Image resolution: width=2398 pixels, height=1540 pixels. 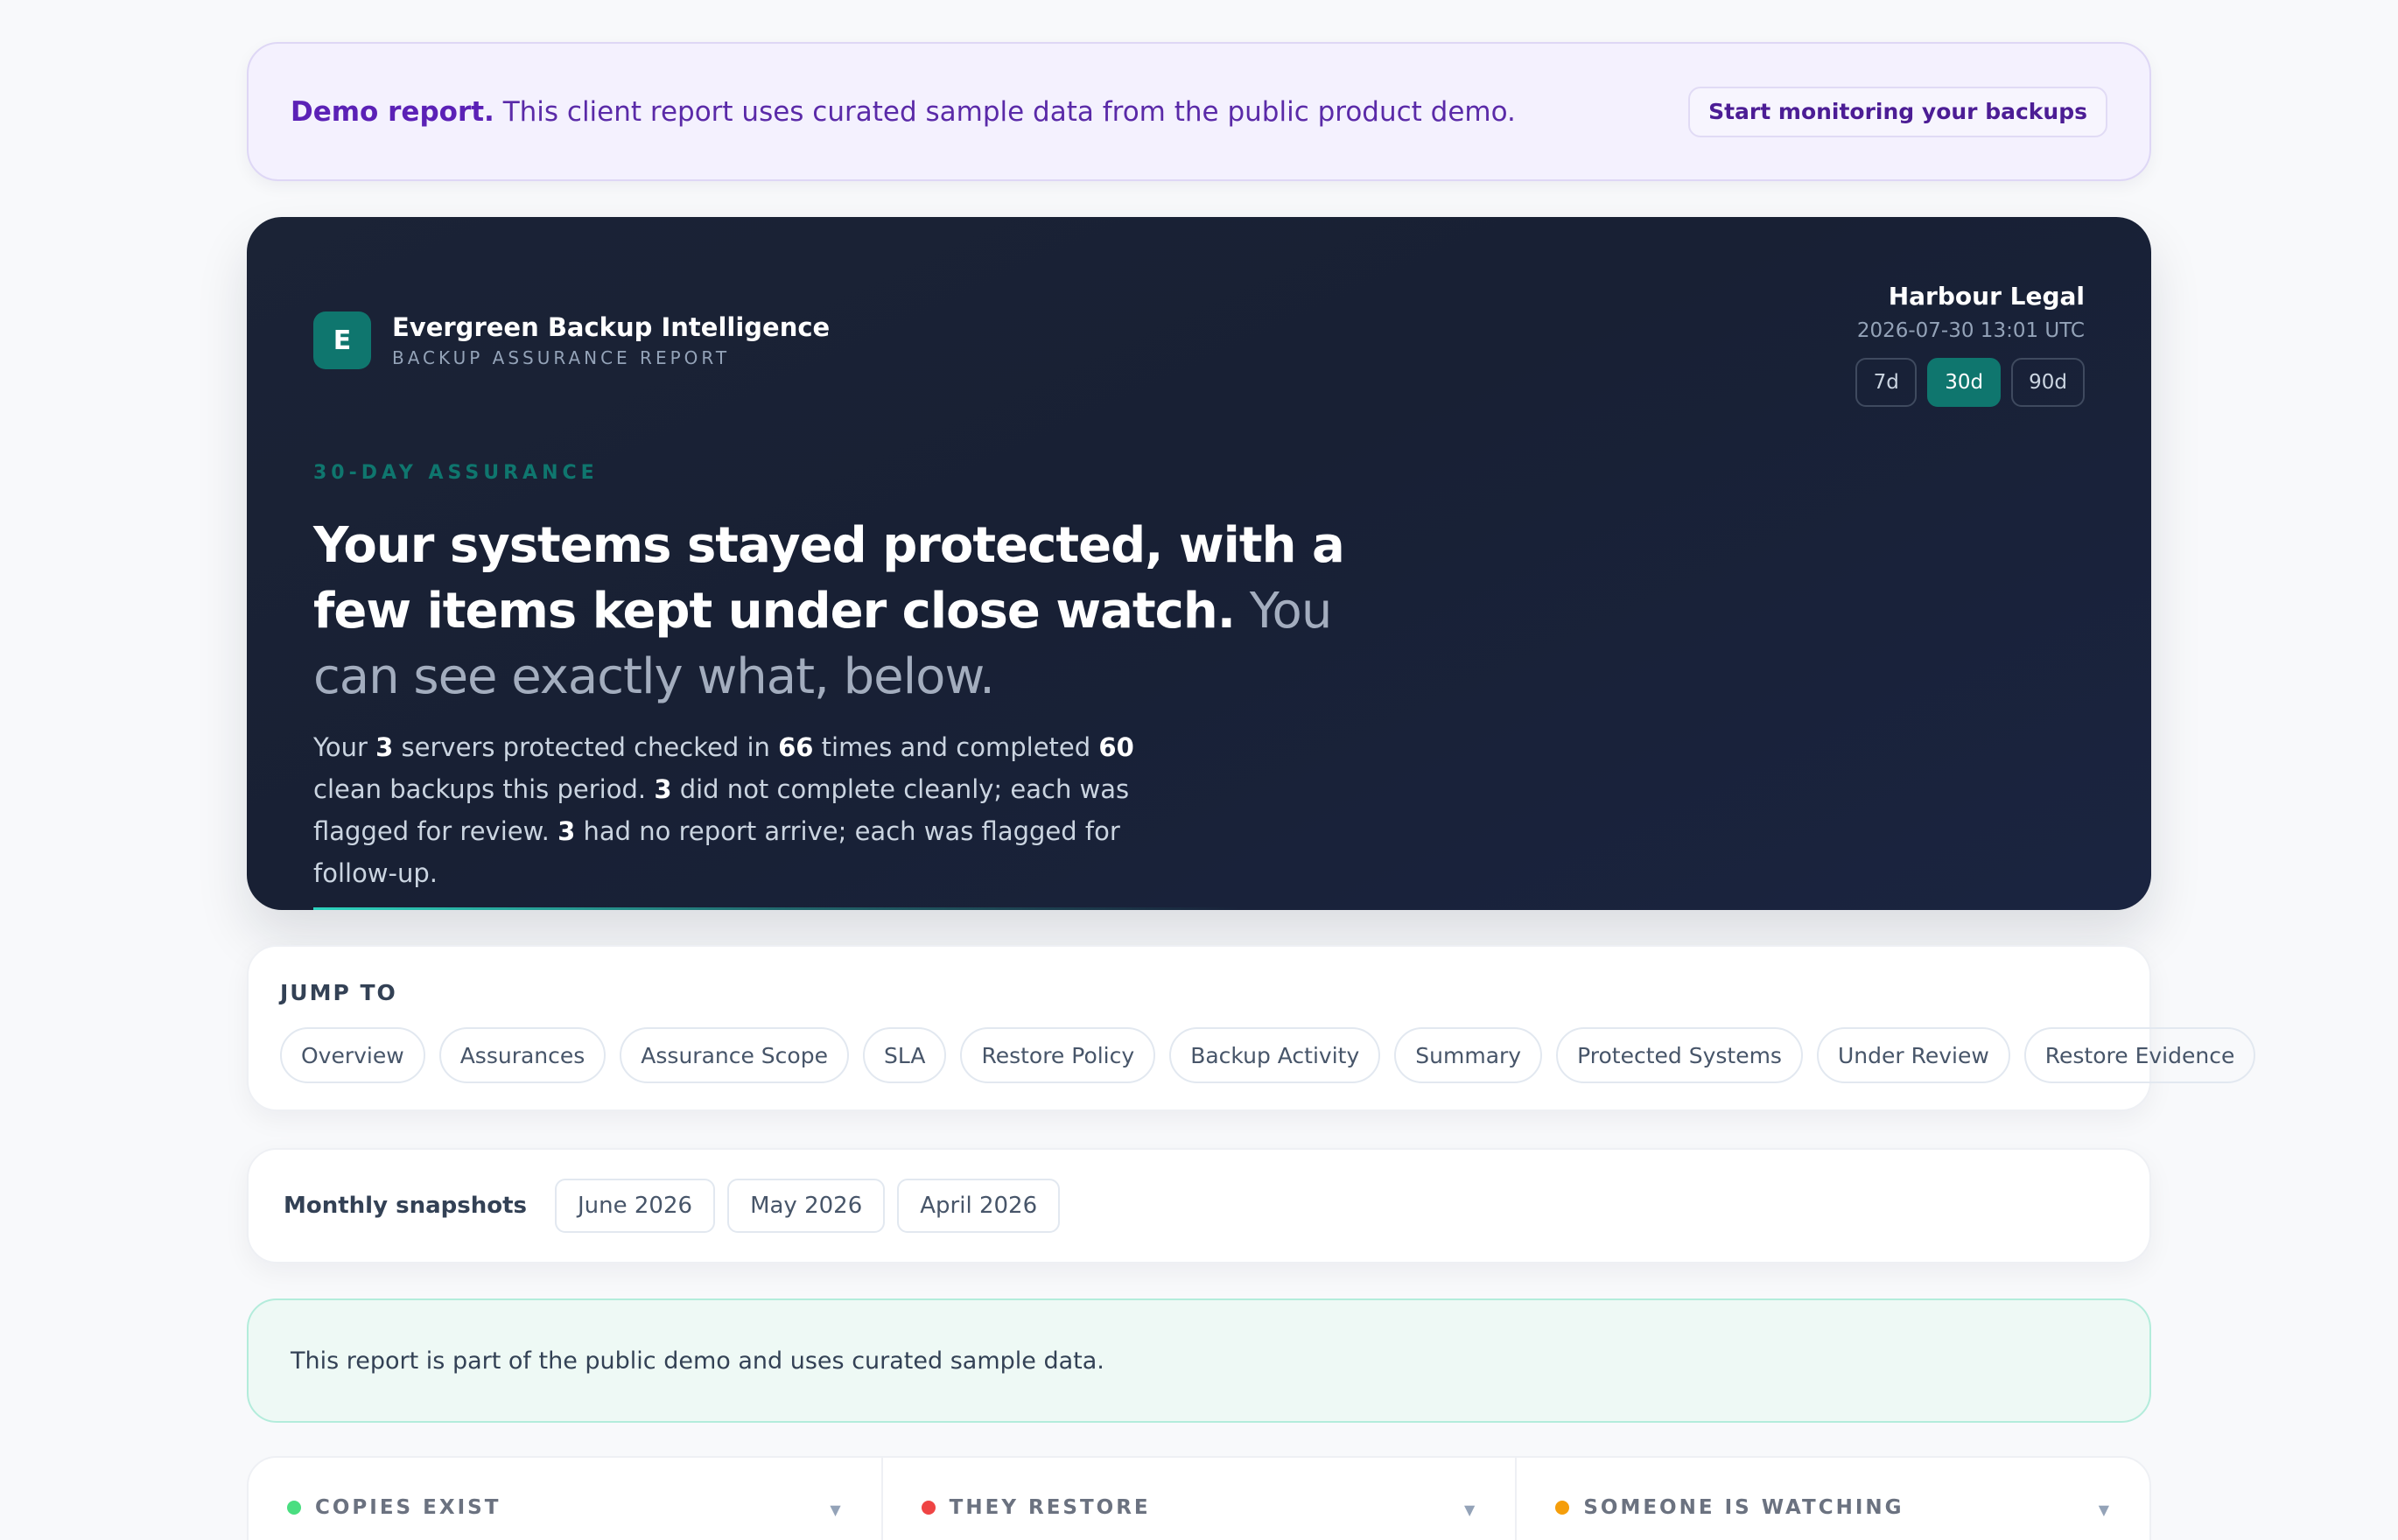 What do you see at coordinates (979, 1206) in the screenshot?
I see `snapshot-april-2026: April 2026` at bounding box center [979, 1206].